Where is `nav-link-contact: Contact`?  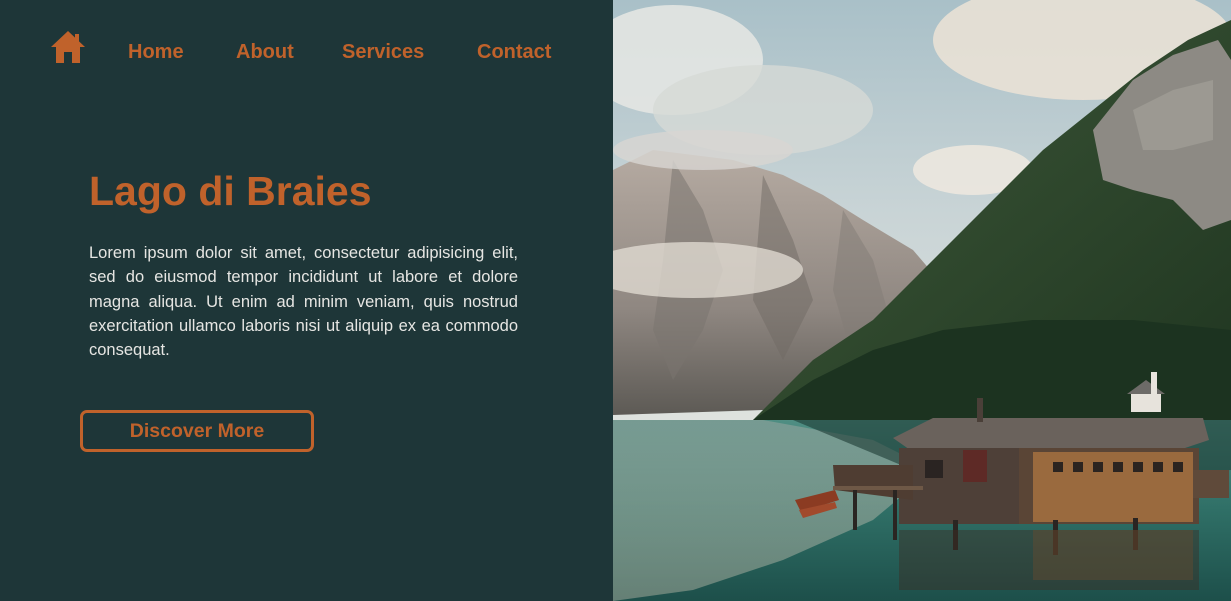 nav-link-contact: Contact is located at coordinates (514, 52).